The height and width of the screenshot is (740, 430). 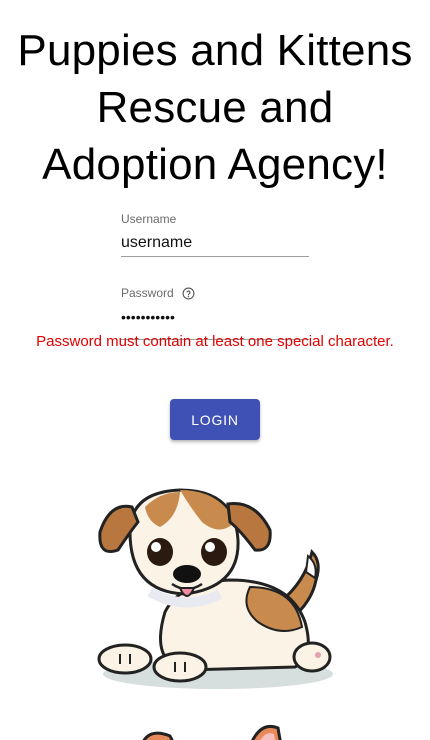 I want to click on help-circle-icon, so click(x=188, y=293).